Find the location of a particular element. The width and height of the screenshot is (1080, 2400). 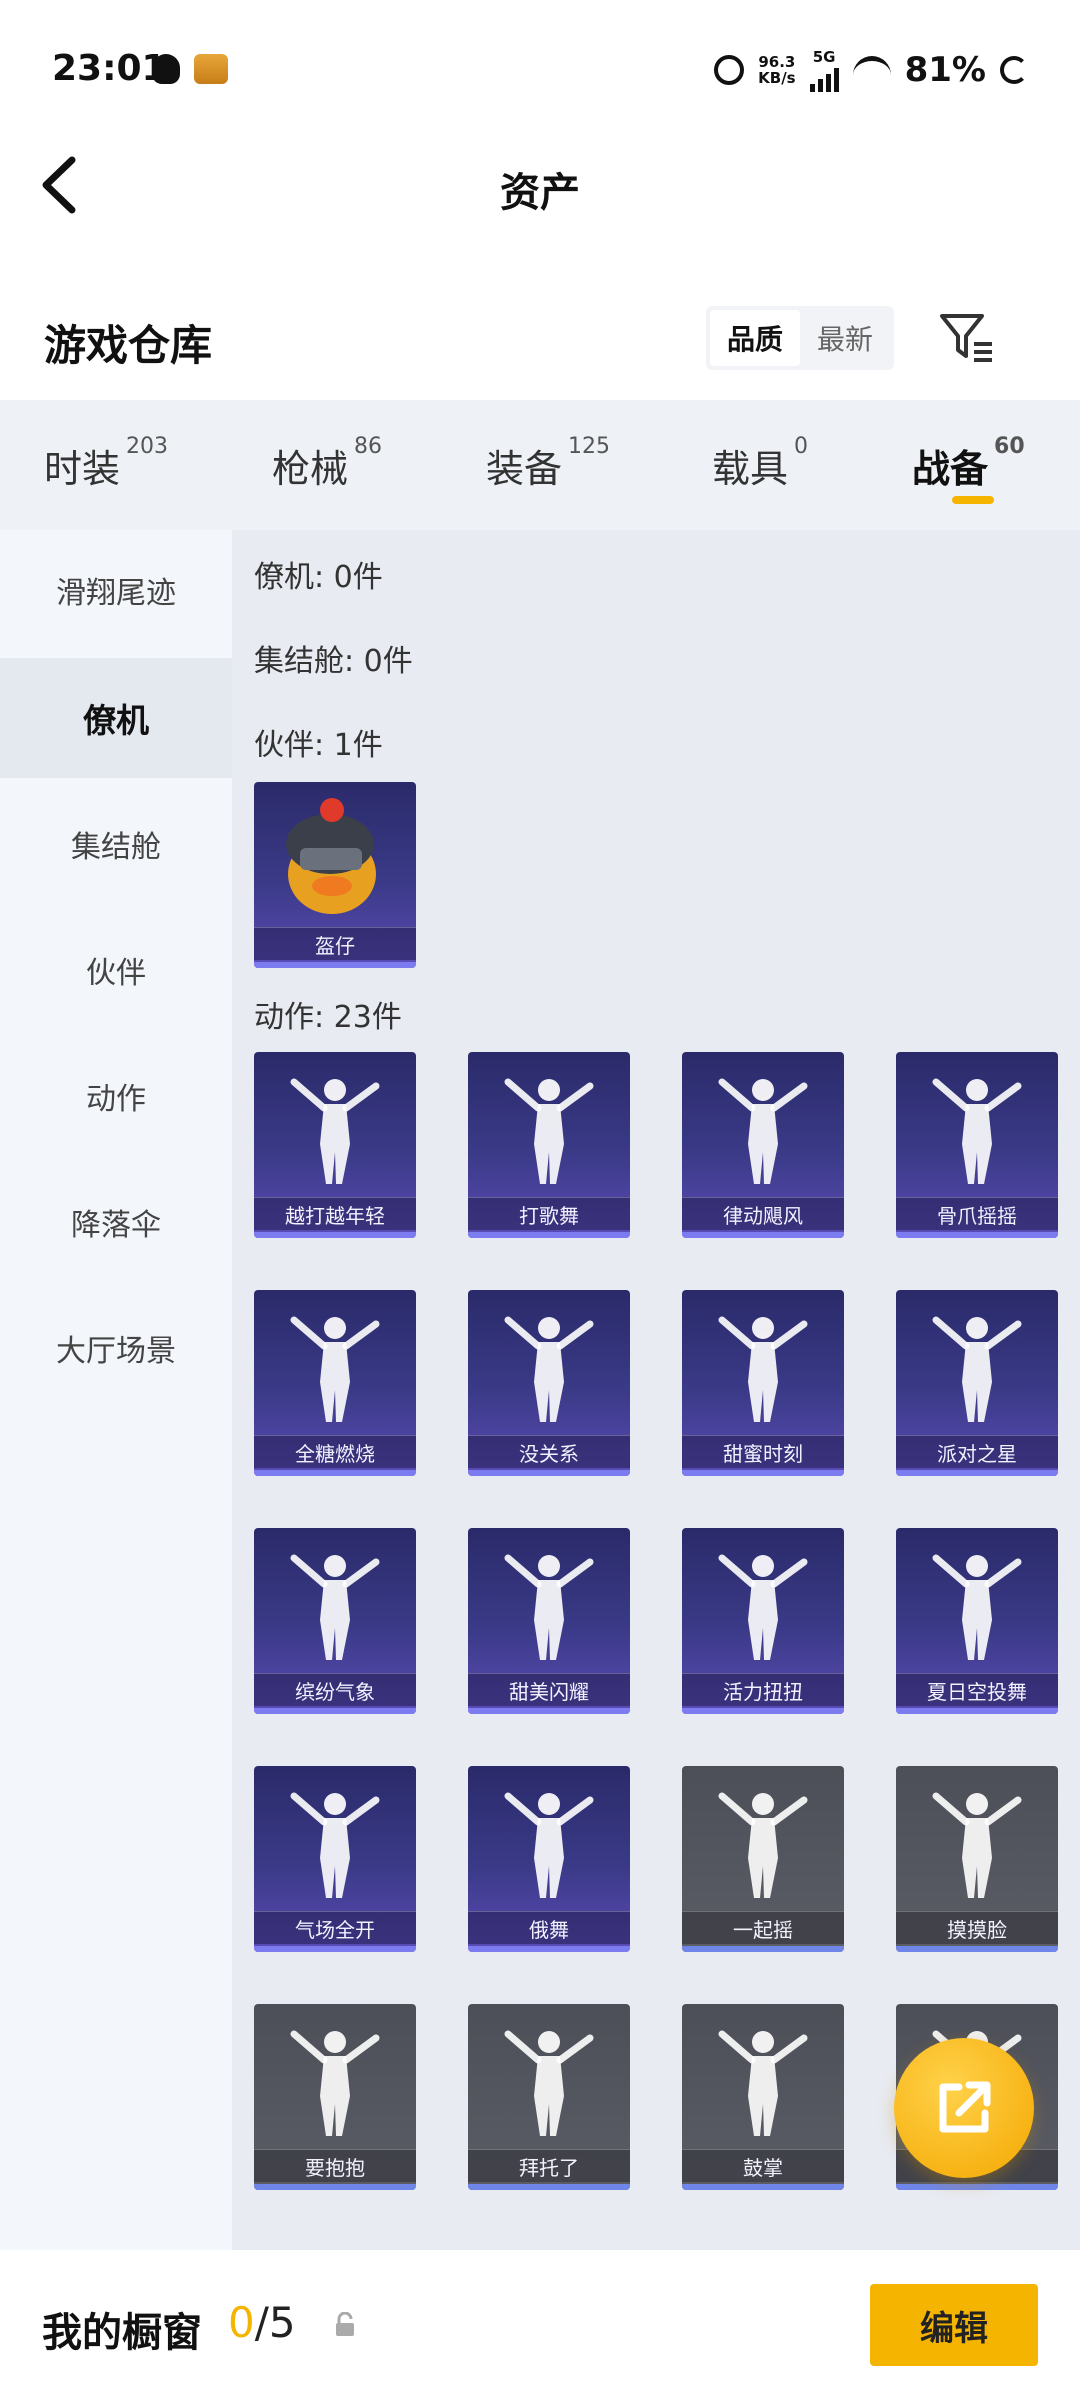

tab-readiness: 战备60 is located at coordinates (968, 463).